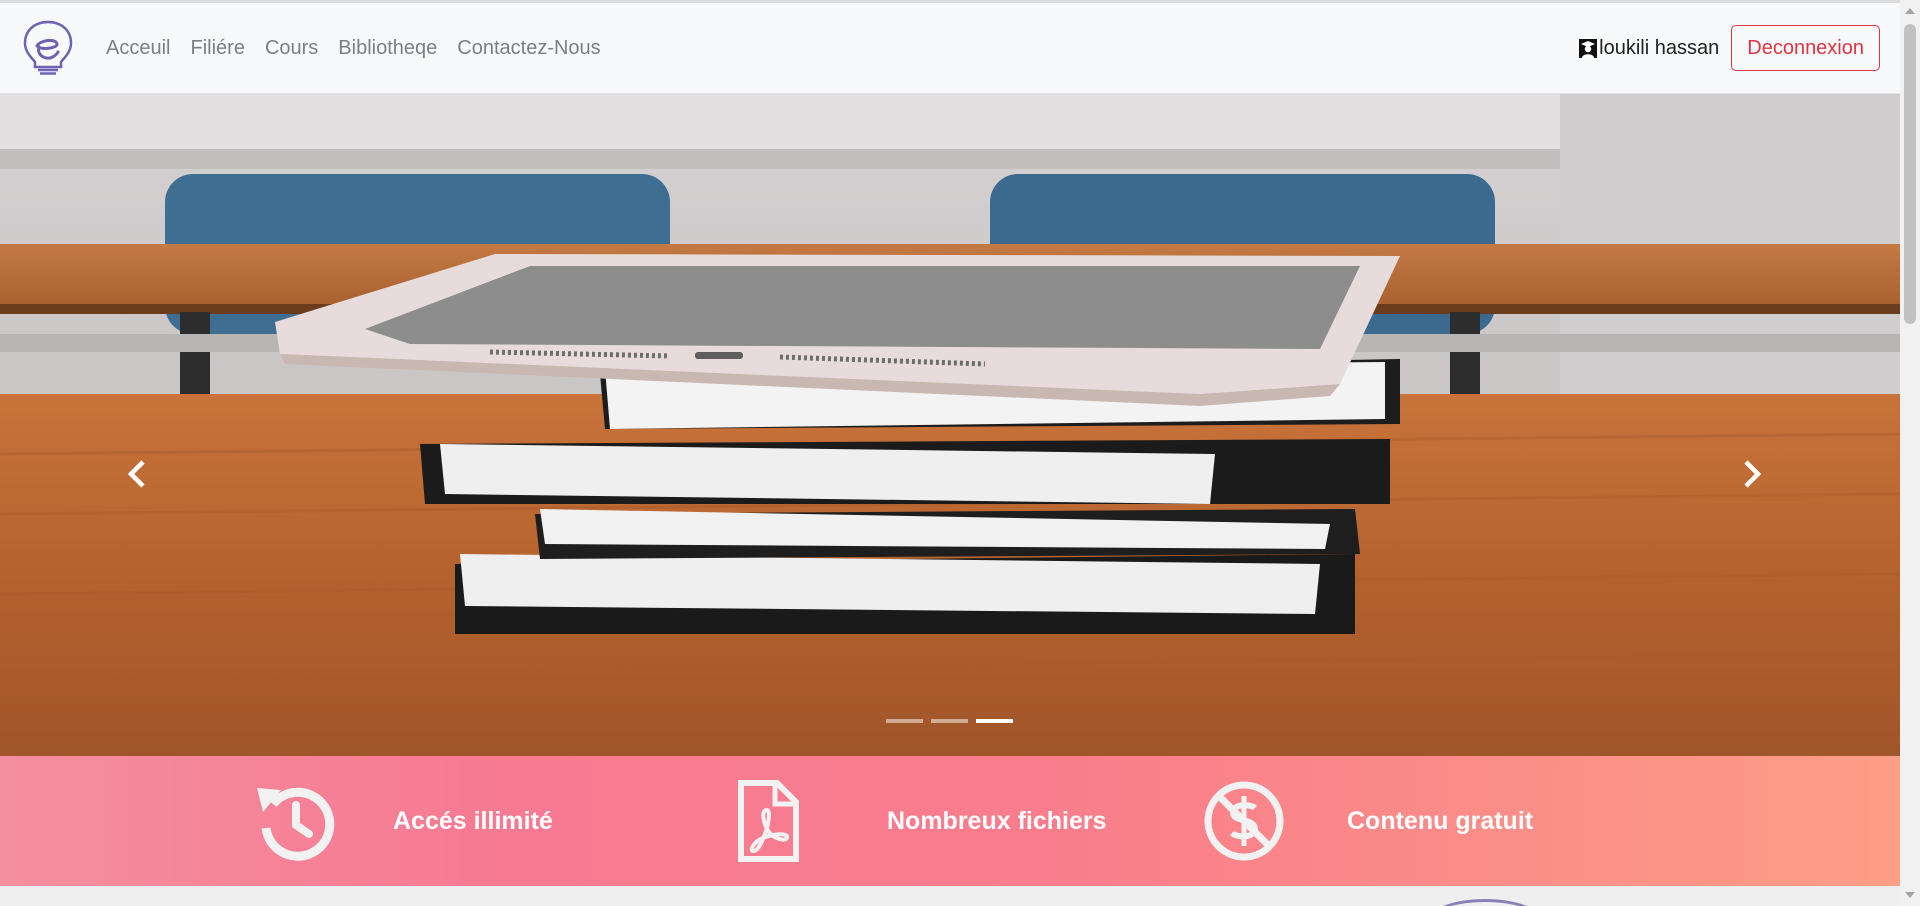  I want to click on carousel-prev-button, so click(137, 474).